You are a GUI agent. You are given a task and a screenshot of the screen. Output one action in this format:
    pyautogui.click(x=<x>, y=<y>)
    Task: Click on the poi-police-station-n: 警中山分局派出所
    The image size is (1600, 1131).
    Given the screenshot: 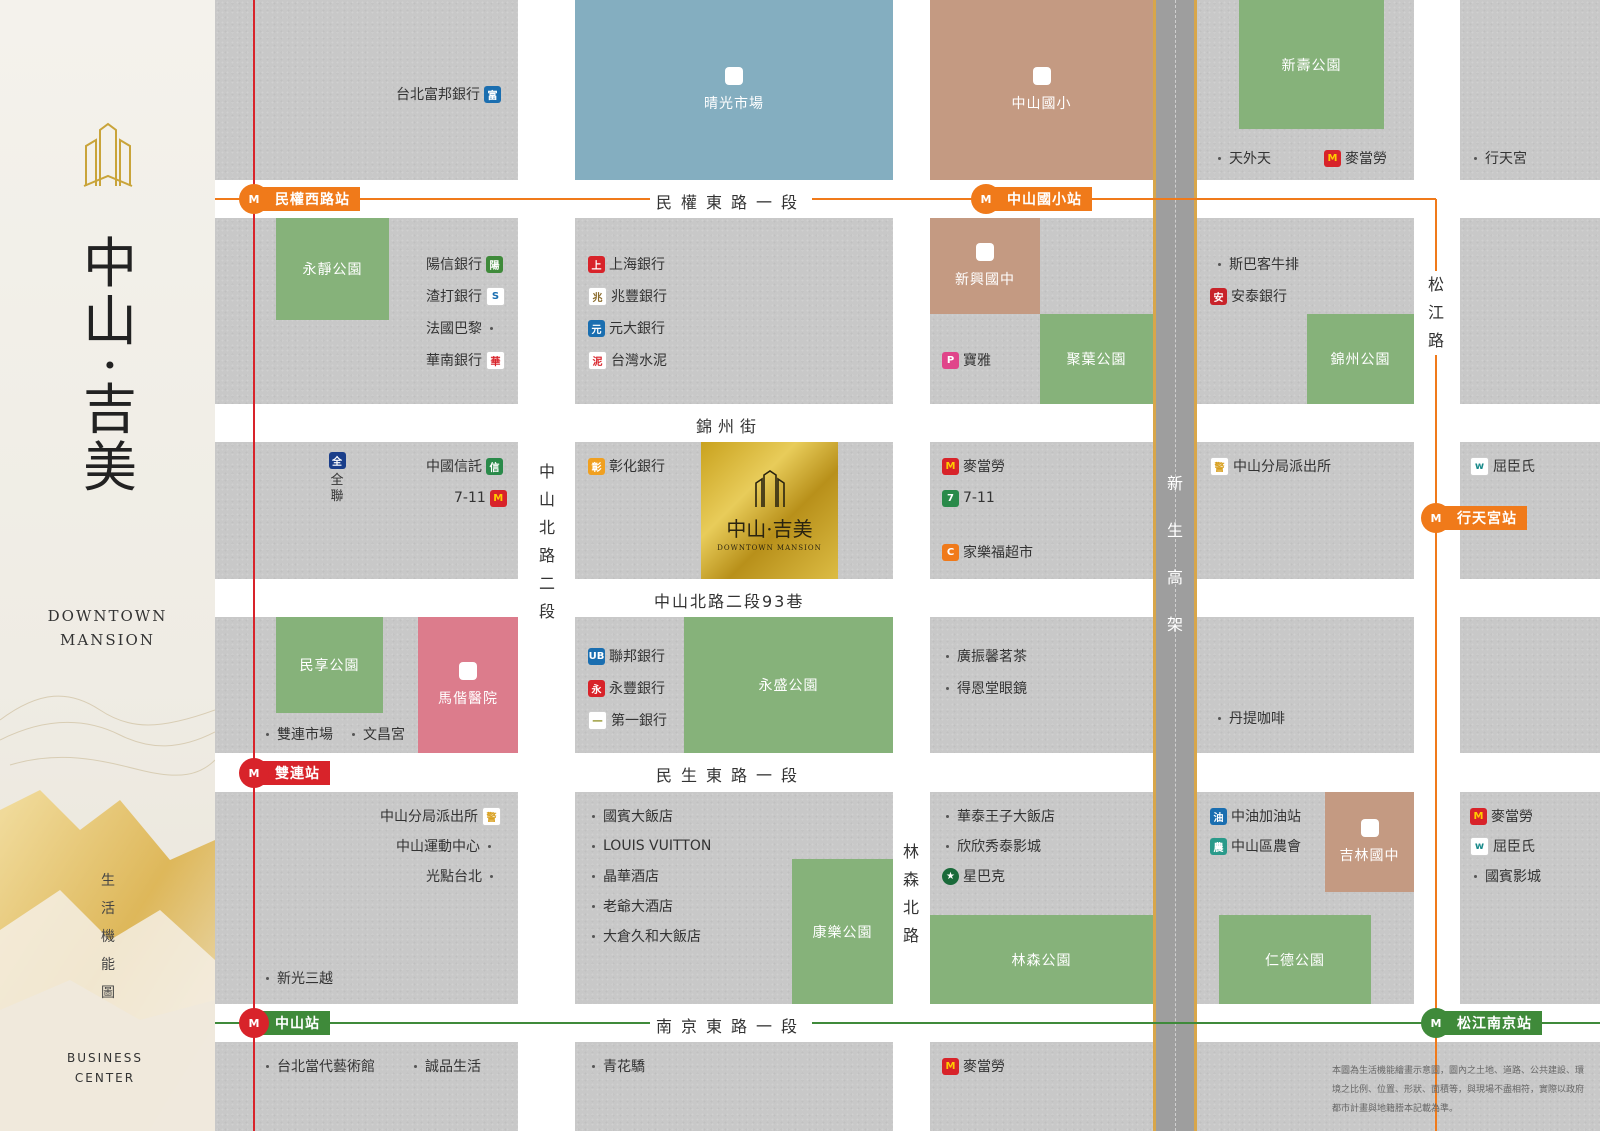 What is the action you would take?
    pyautogui.click(x=1268, y=466)
    